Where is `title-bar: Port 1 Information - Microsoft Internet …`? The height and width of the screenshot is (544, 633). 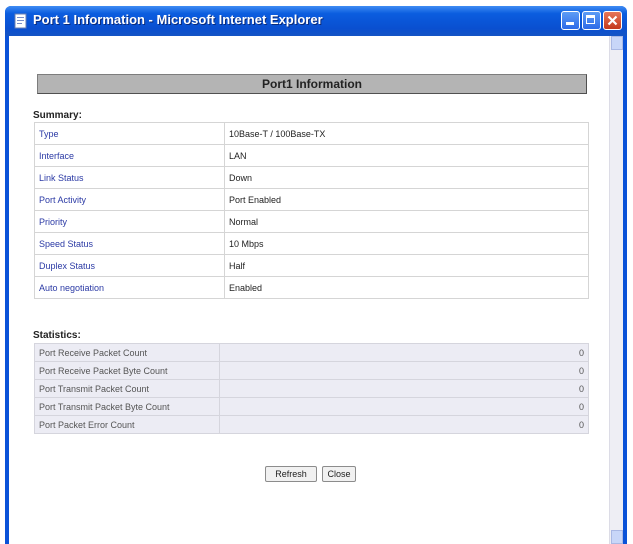
title-bar: Port 1 Information - Microsoft Internet … is located at coordinates (316, 21).